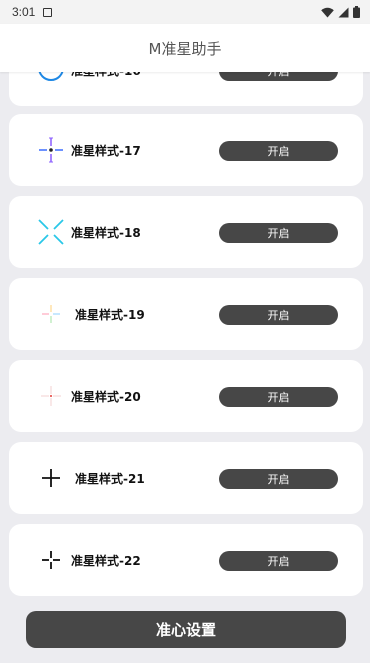 Image resolution: width=370 pixels, height=663 pixels. Describe the element at coordinates (110, 478) in the screenshot. I see `style-label: 准星样式-21` at that location.